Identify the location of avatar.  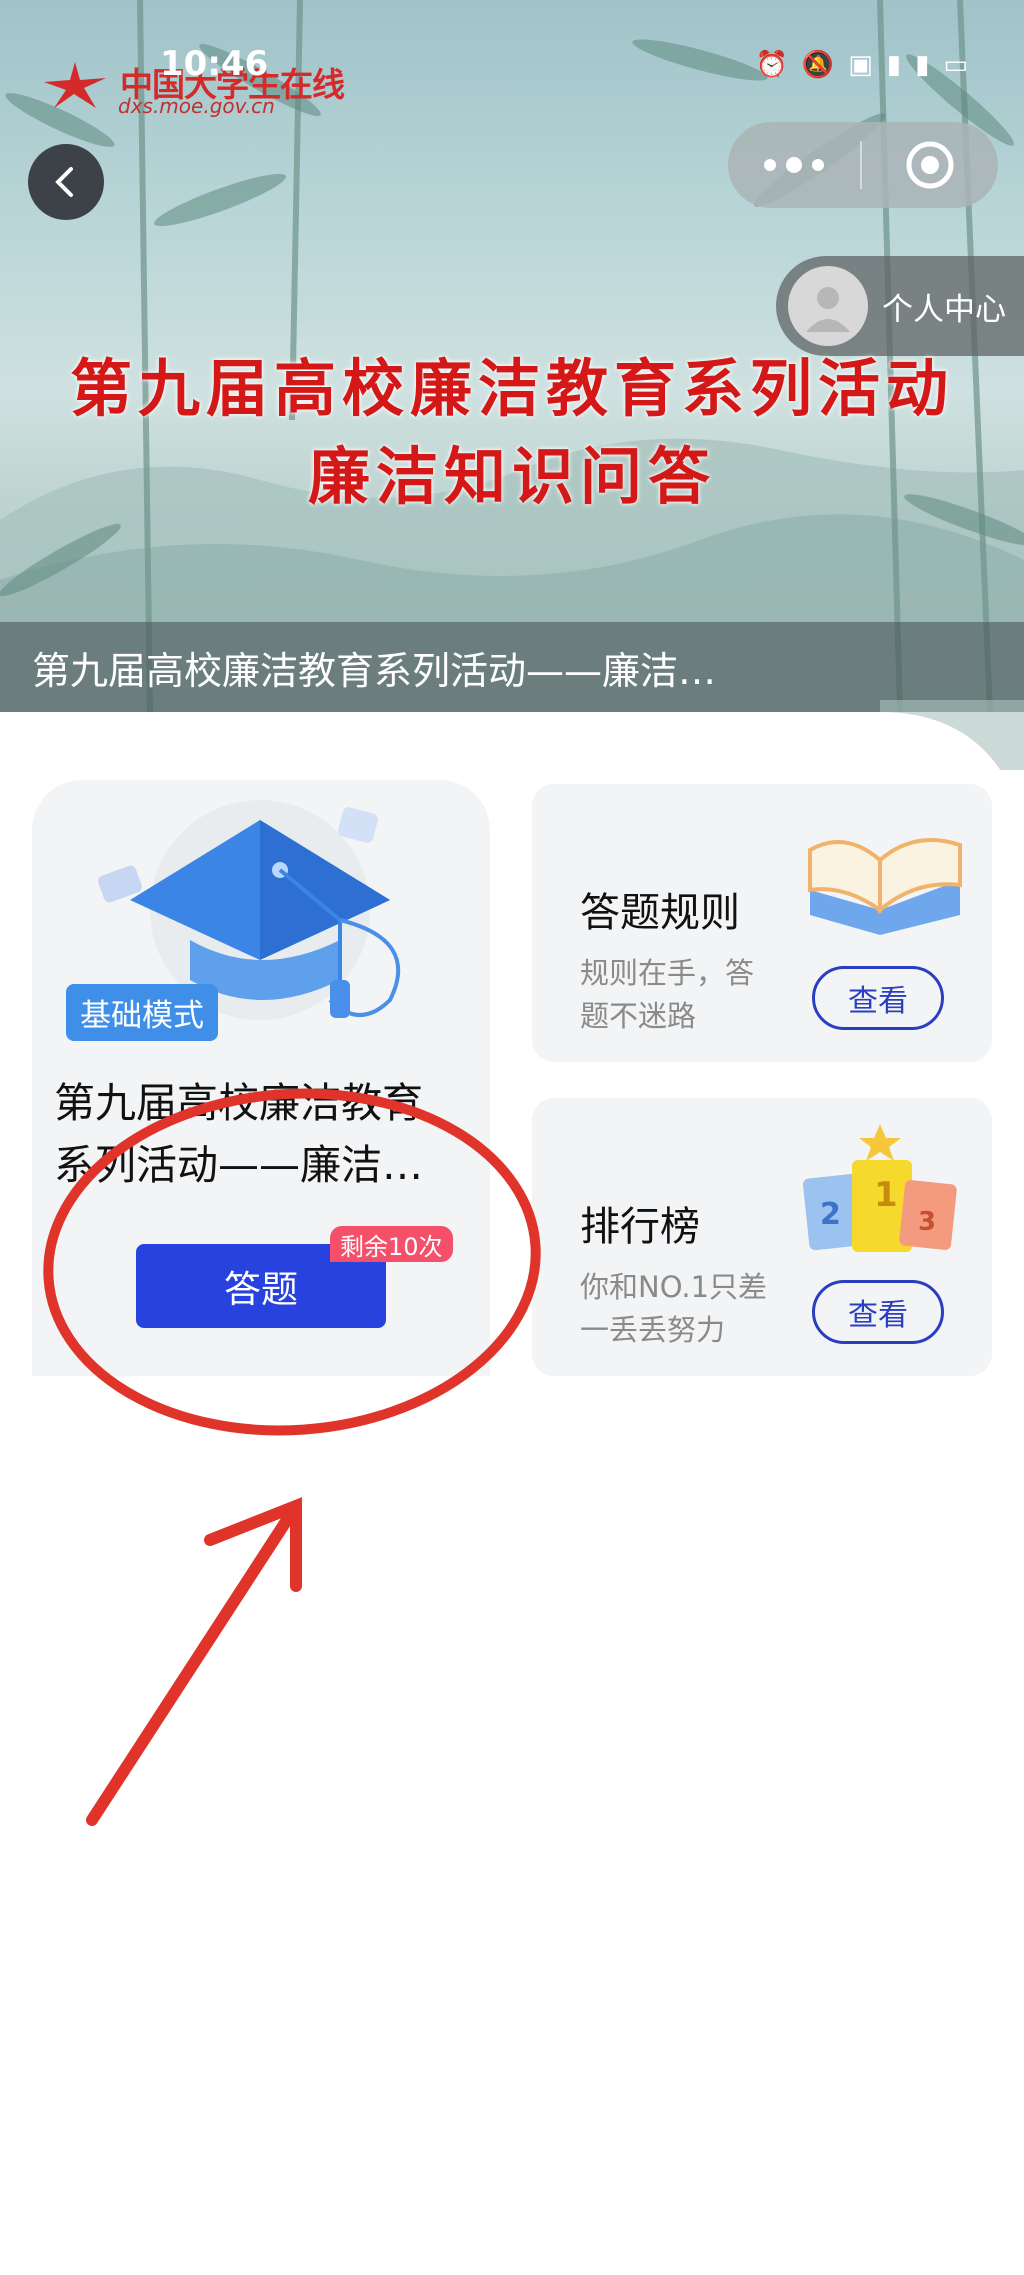
(828, 306).